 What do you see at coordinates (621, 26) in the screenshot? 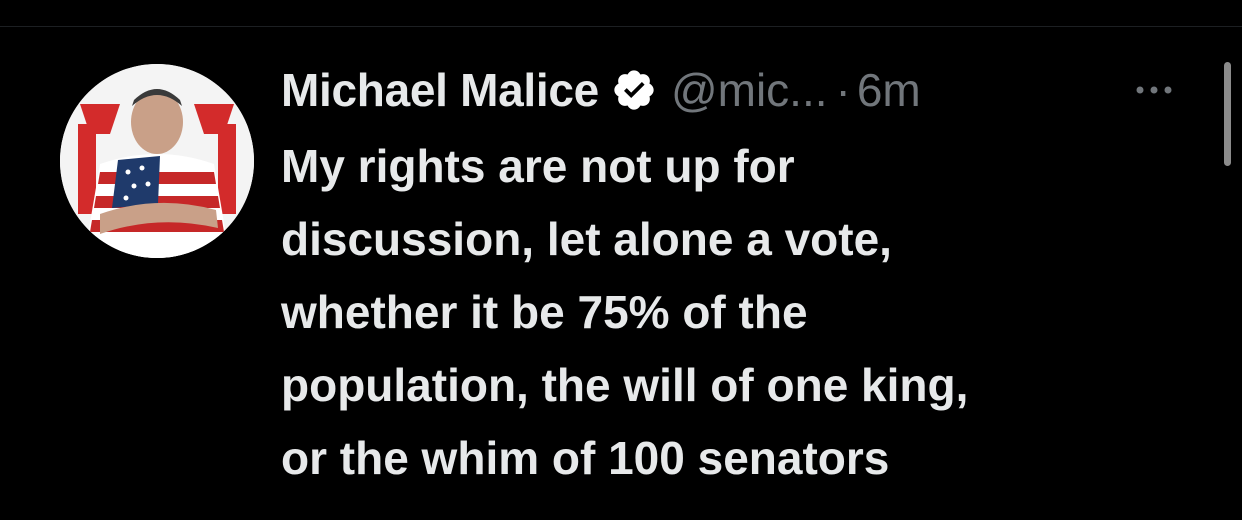
I see `top-divider` at bounding box center [621, 26].